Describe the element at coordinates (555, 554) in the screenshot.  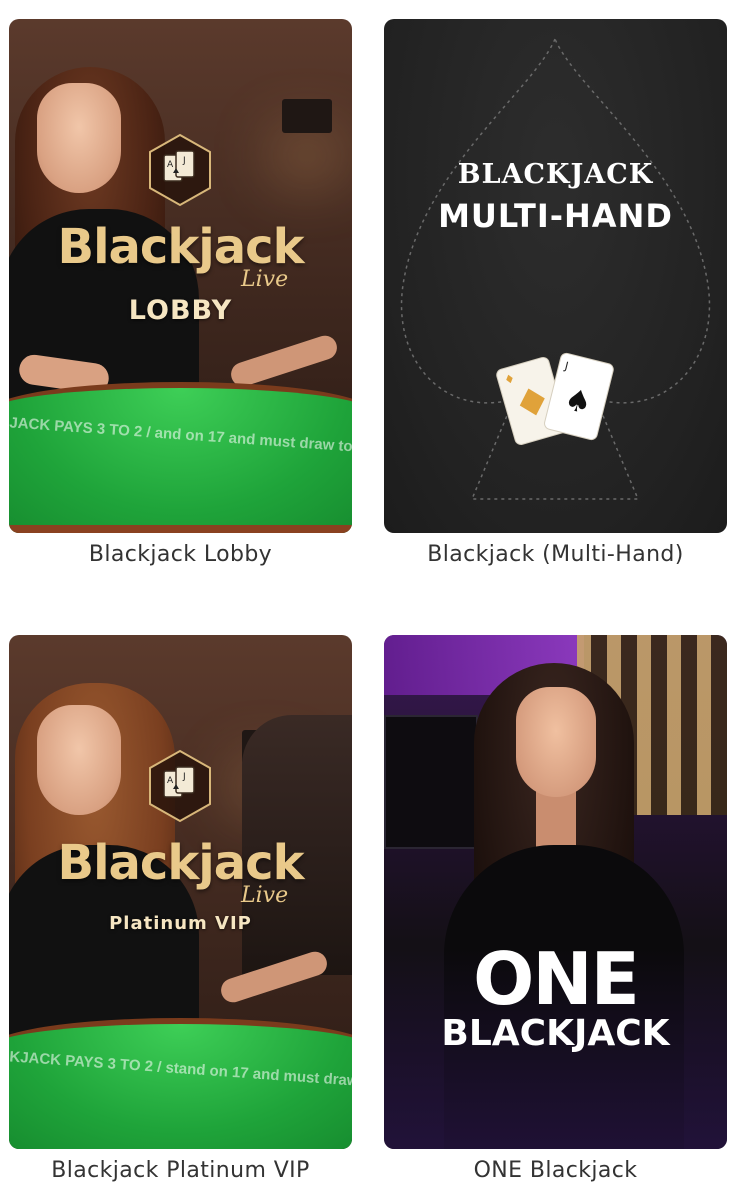
I see `game-title: Blackjack (Multi-Hand)` at that location.